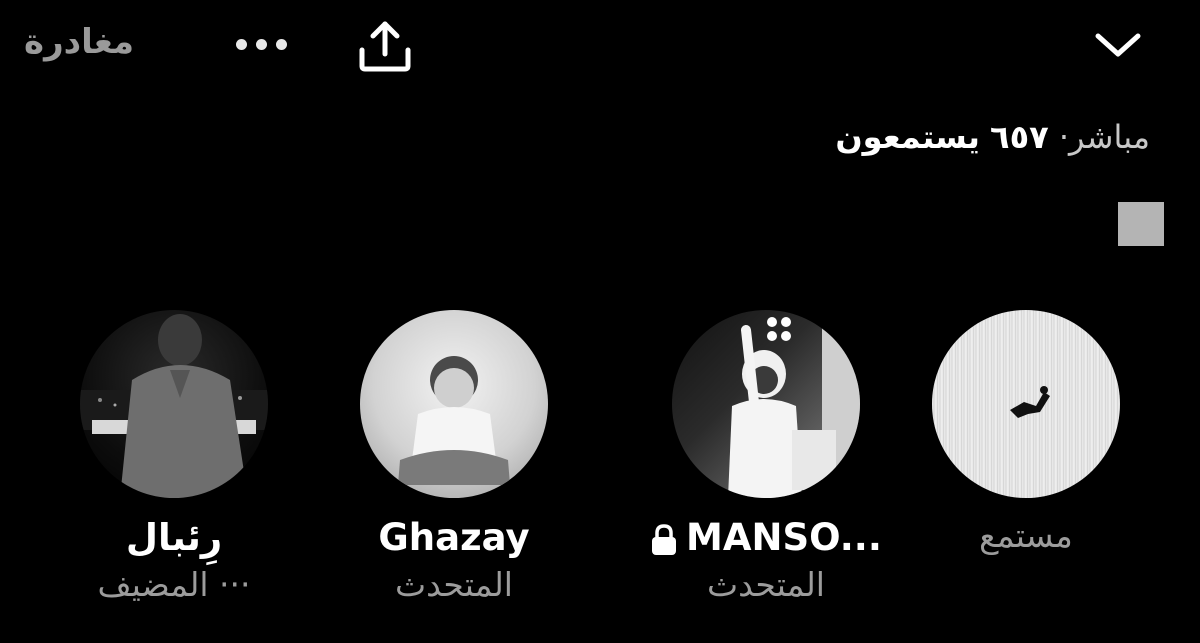  I want to click on participant-role: ··· المضيف, so click(174, 584).